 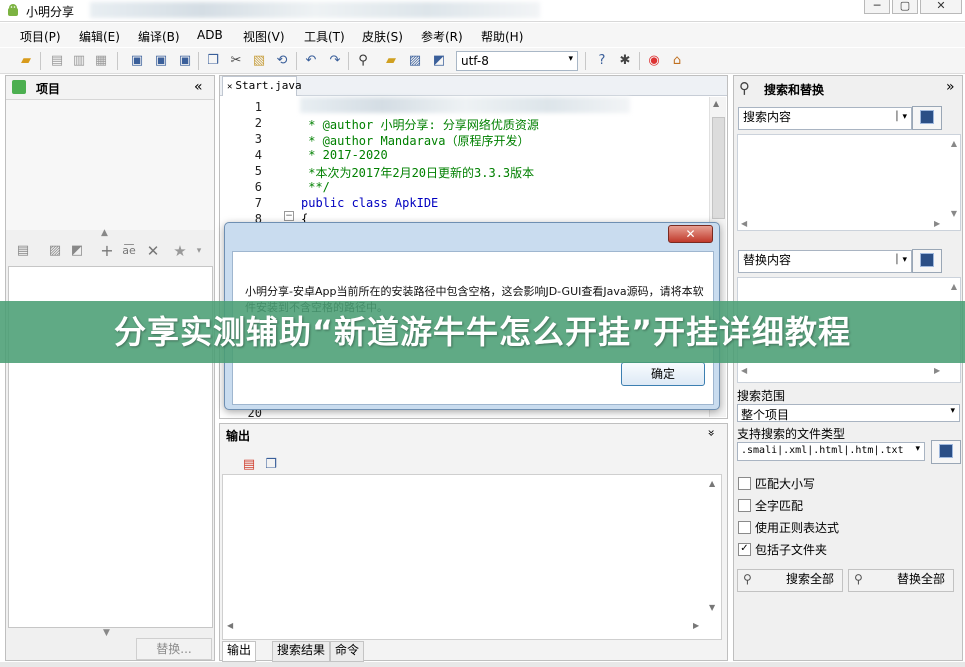 What do you see at coordinates (301, 651) in the screenshot?
I see `tab-search-results: 搜索结果` at bounding box center [301, 651].